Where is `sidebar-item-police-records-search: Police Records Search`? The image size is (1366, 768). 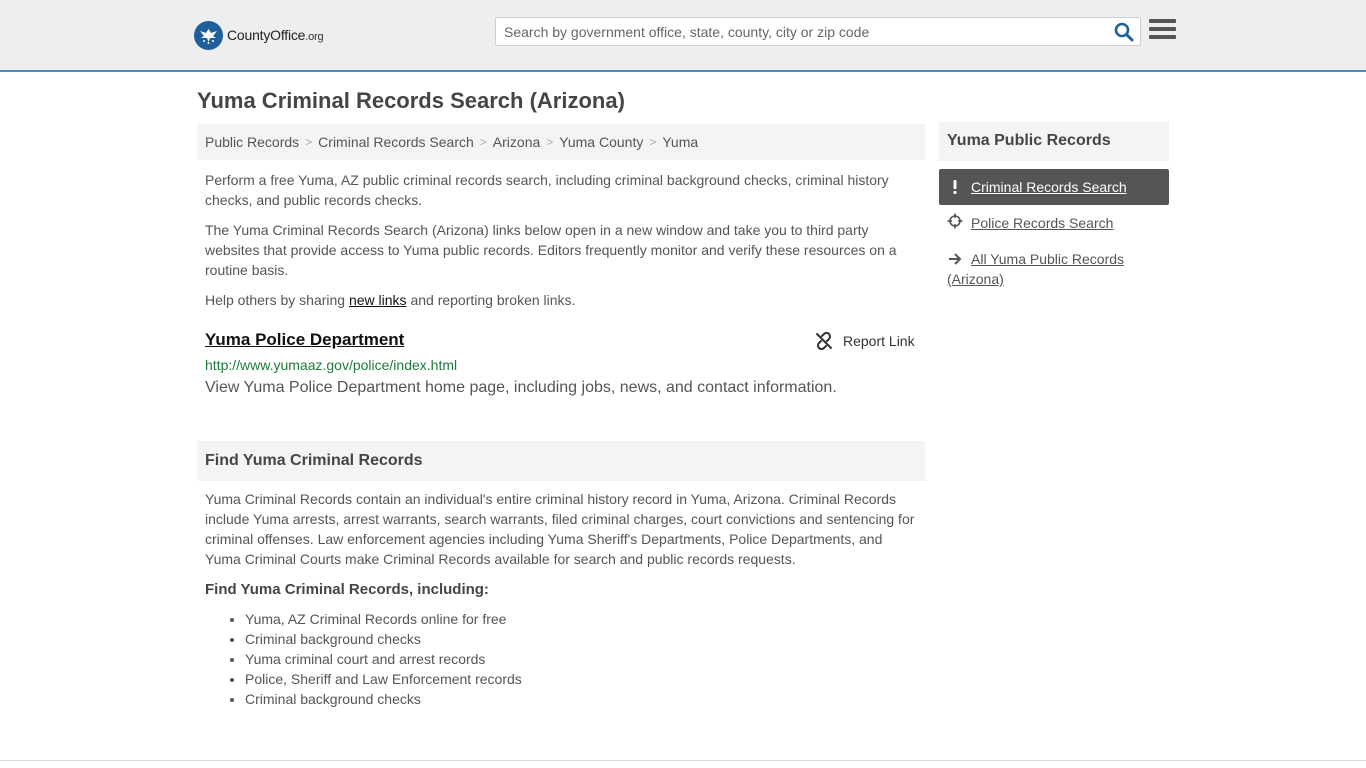
sidebar-item-police-records-search: Police Records Search is located at coordinates (1054, 223).